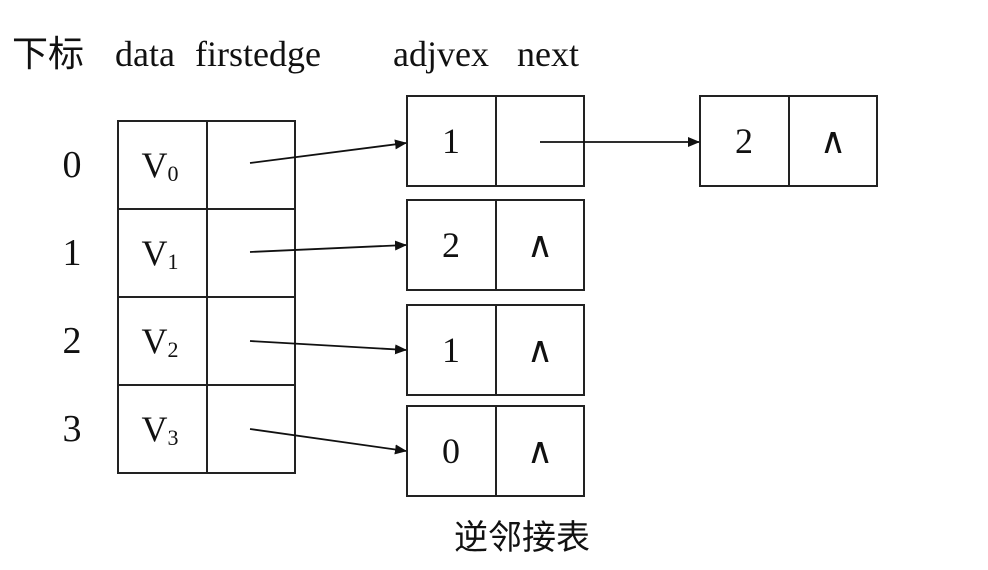 The image size is (988, 570). Describe the element at coordinates (495, 141) in the screenshot. I see `edge-node-0: 1` at that location.